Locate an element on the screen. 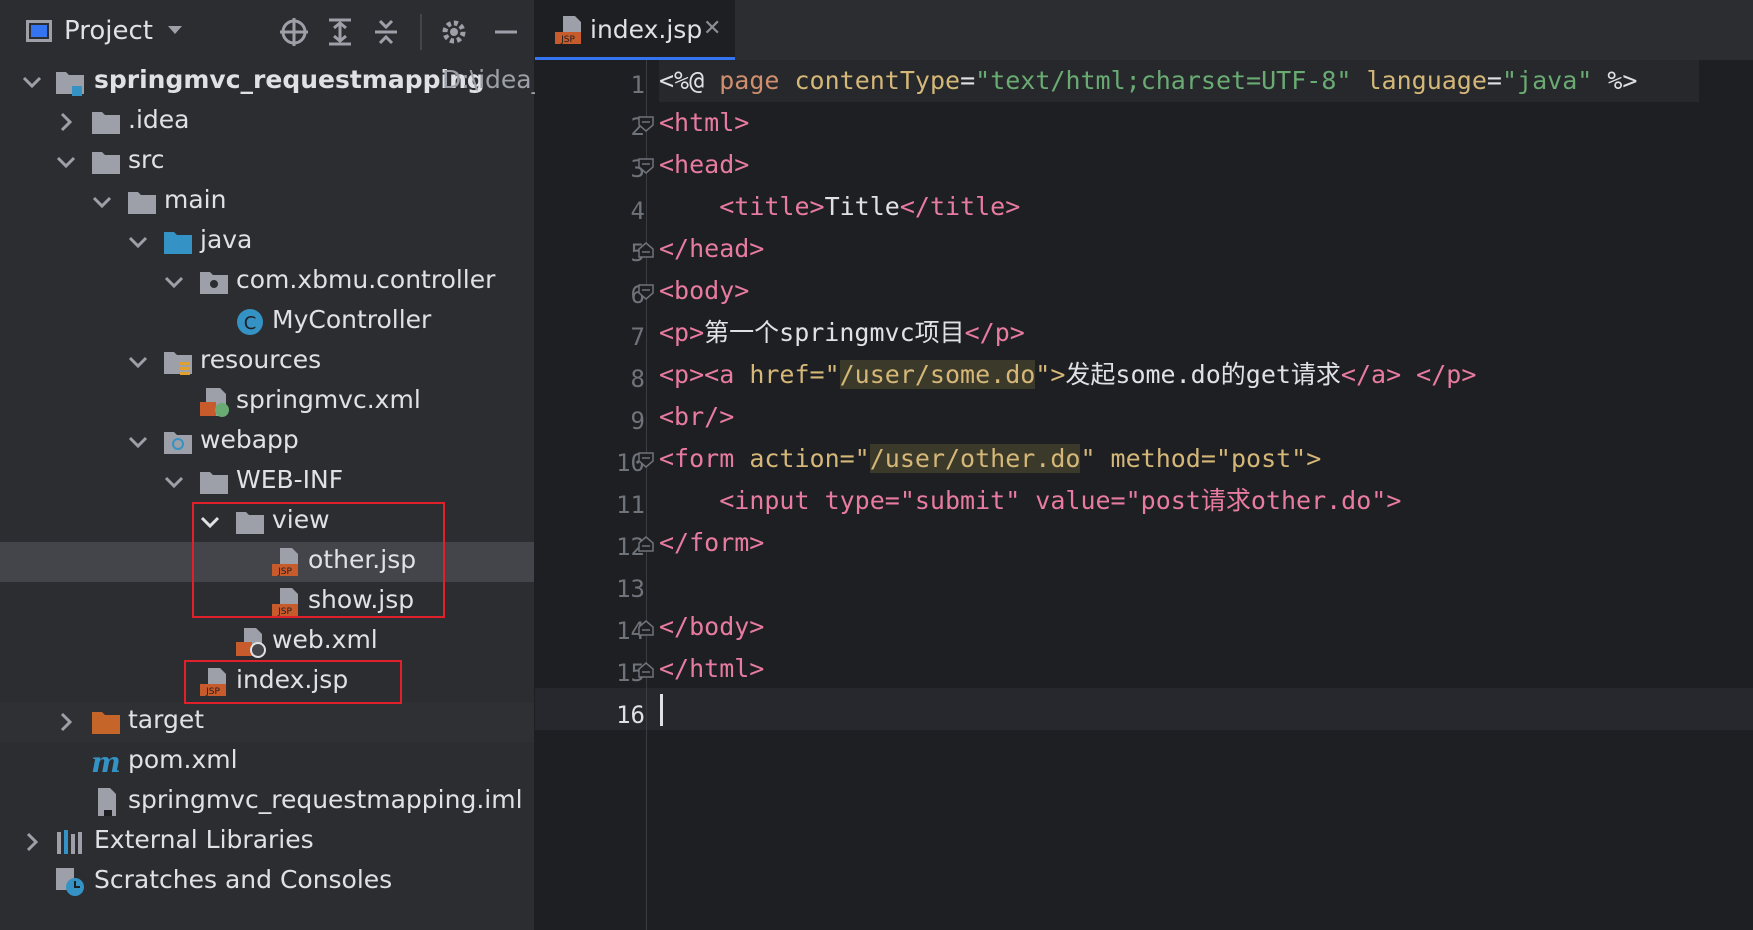  gear-icon is located at coordinates (454, 32).